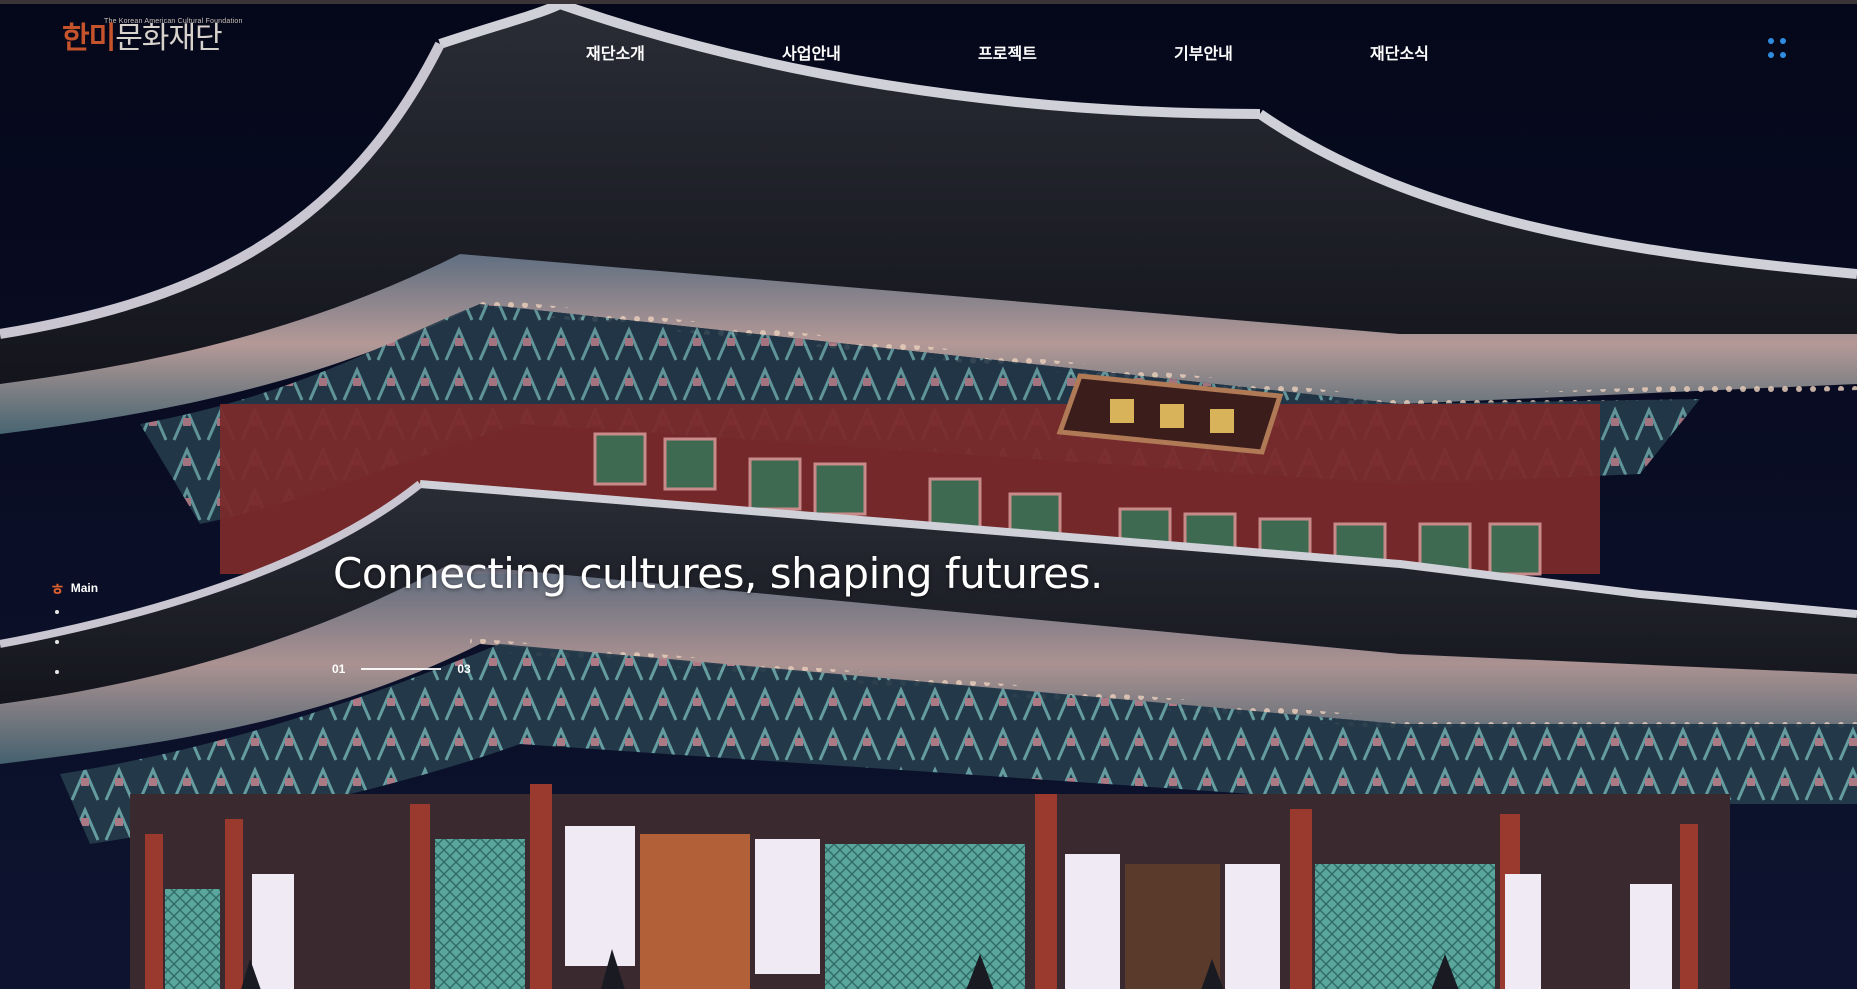  What do you see at coordinates (1203, 52) in the screenshot?
I see `nav-item-donate: 기부안내` at bounding box center [1203, 52].